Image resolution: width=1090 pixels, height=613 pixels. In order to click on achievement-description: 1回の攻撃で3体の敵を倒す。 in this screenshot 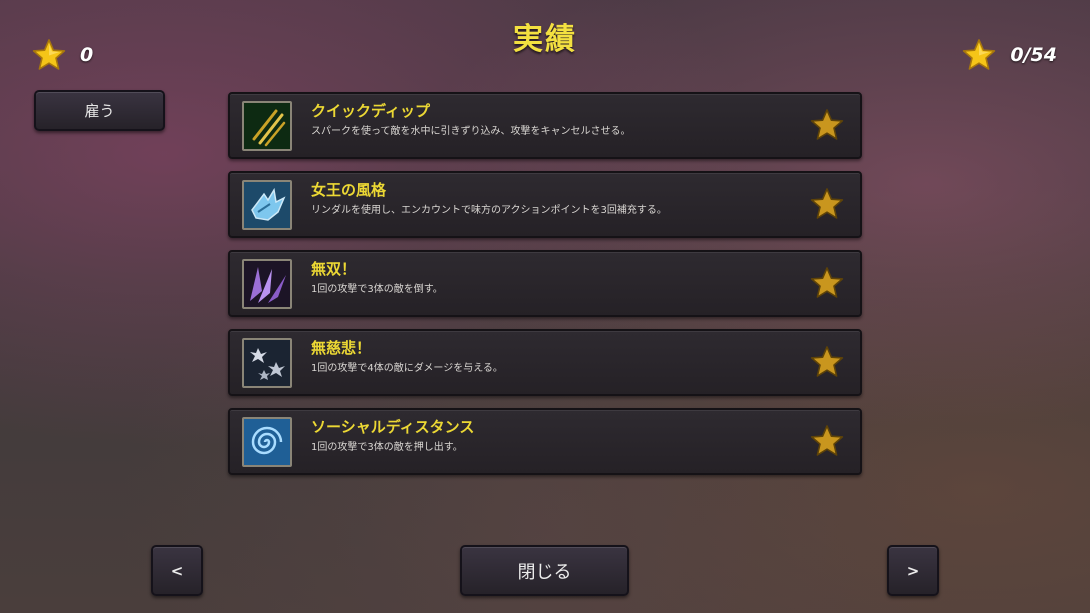, I will do `click(377, 289)`.